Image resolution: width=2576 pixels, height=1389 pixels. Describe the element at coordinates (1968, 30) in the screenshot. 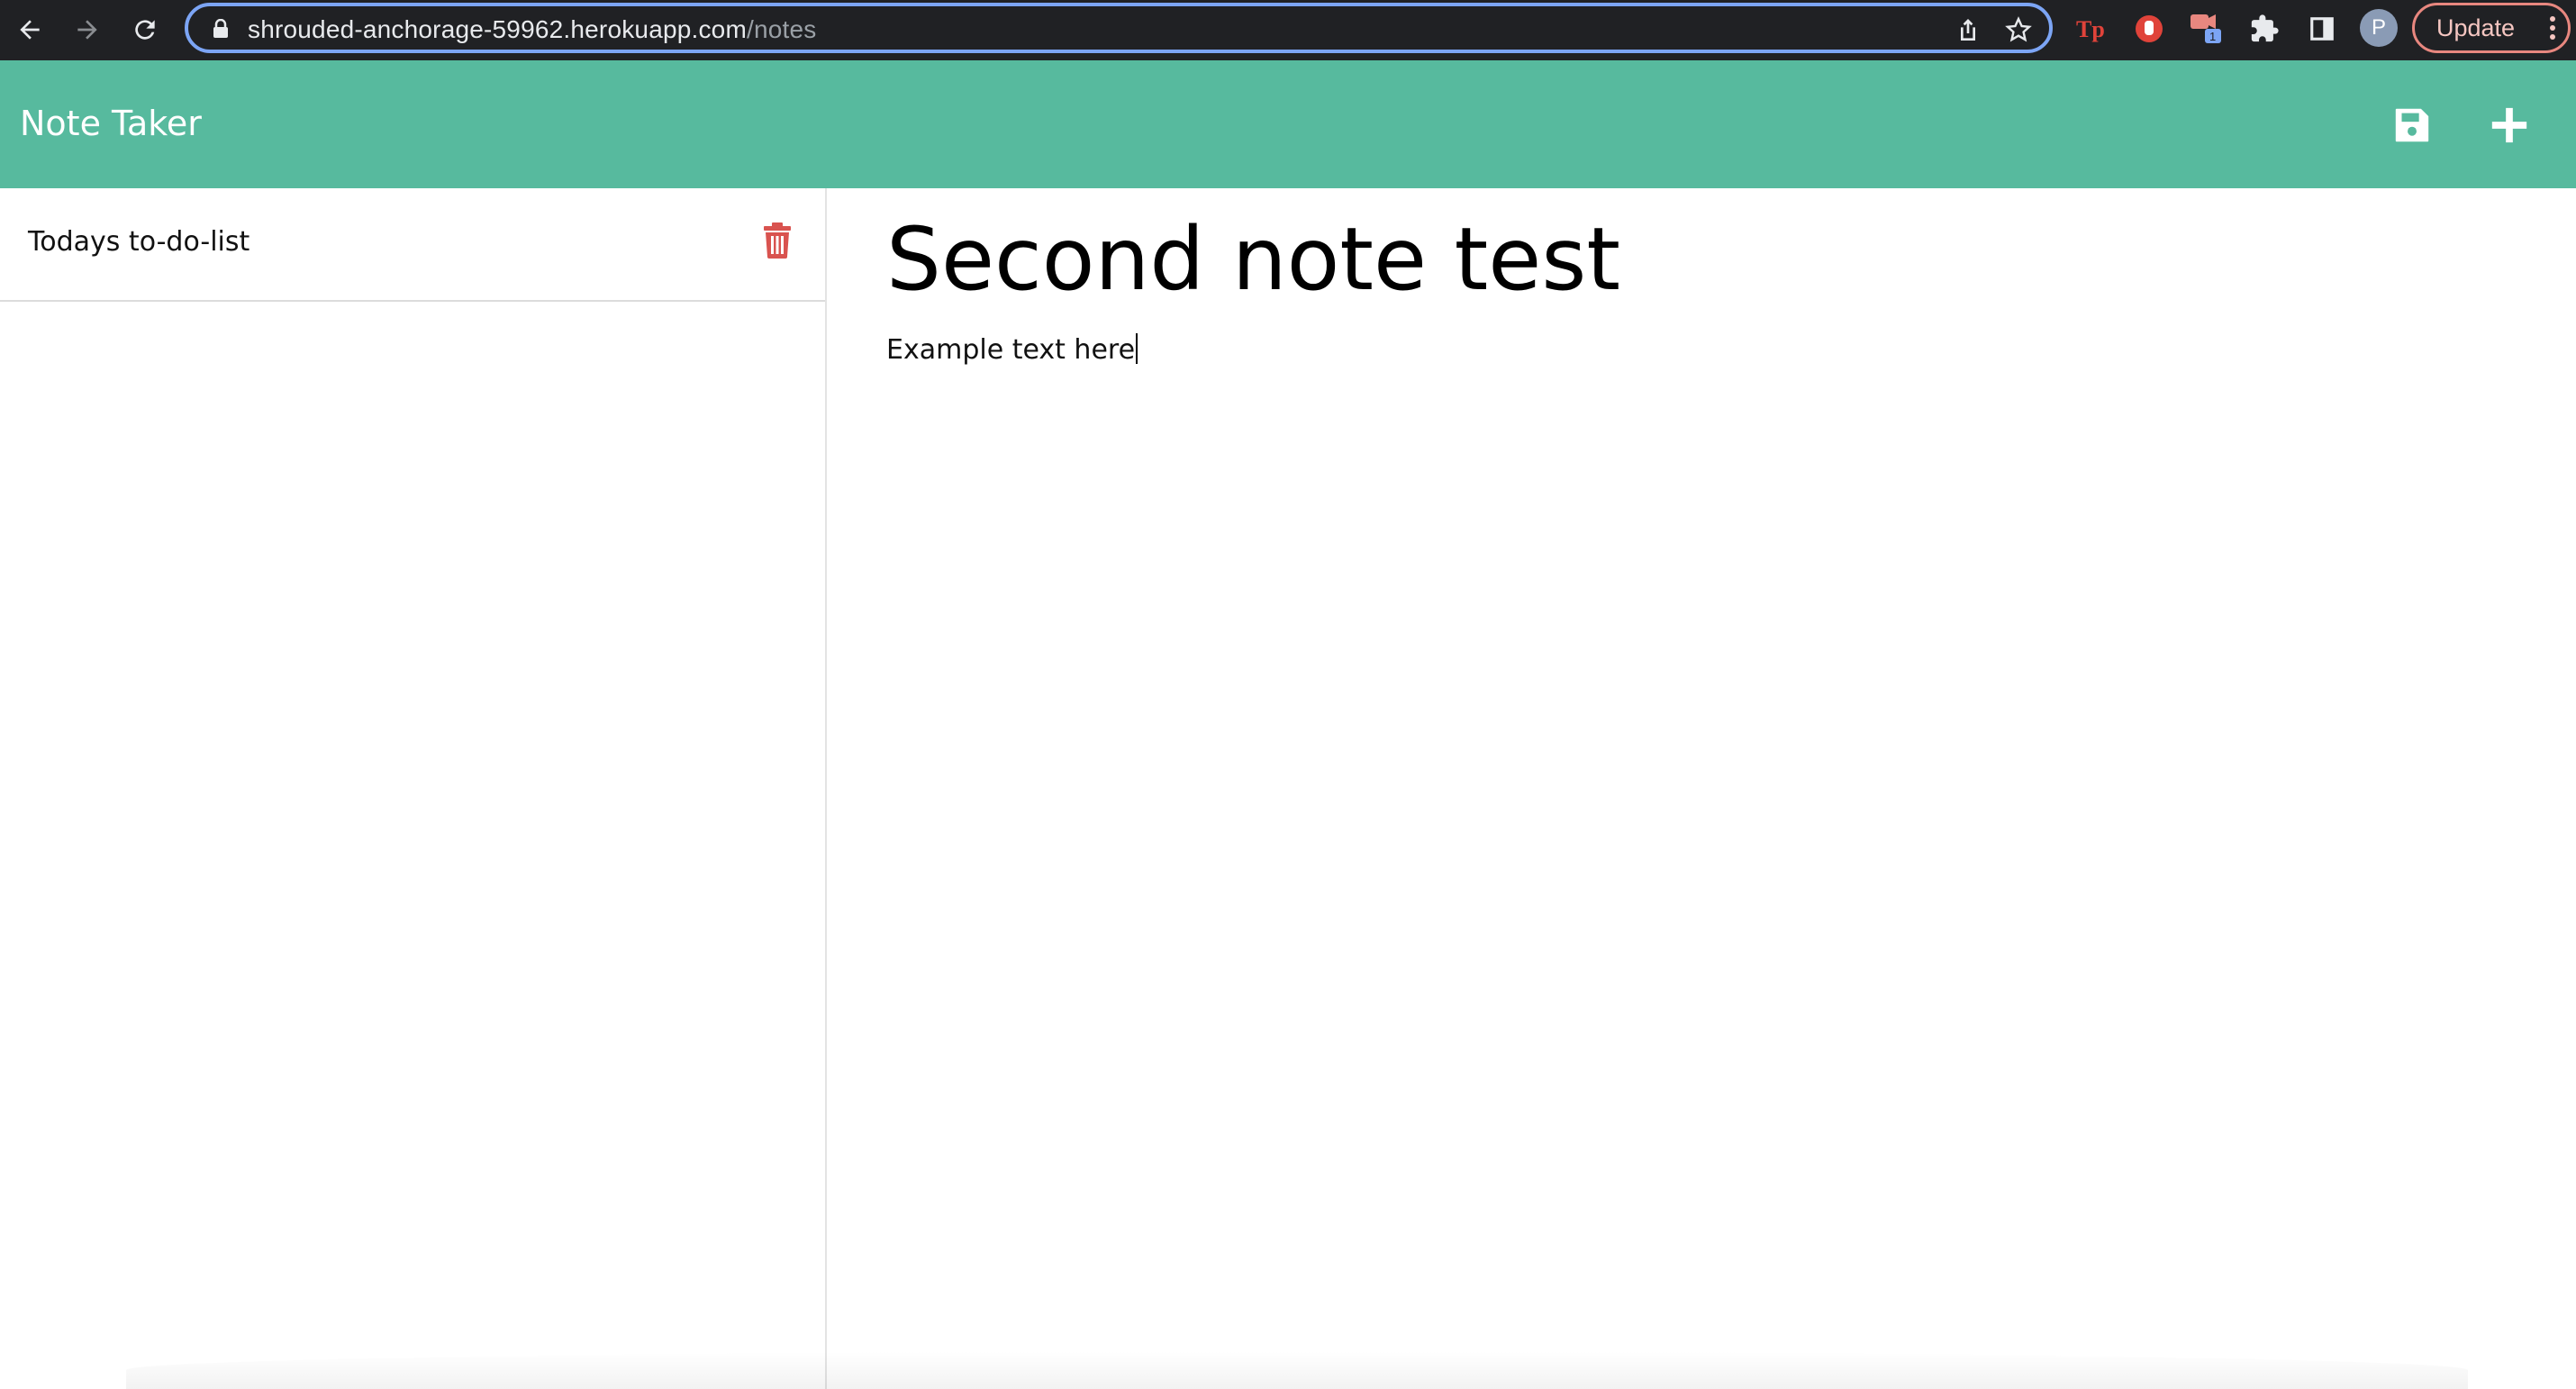

I see `share-icon` at that location.